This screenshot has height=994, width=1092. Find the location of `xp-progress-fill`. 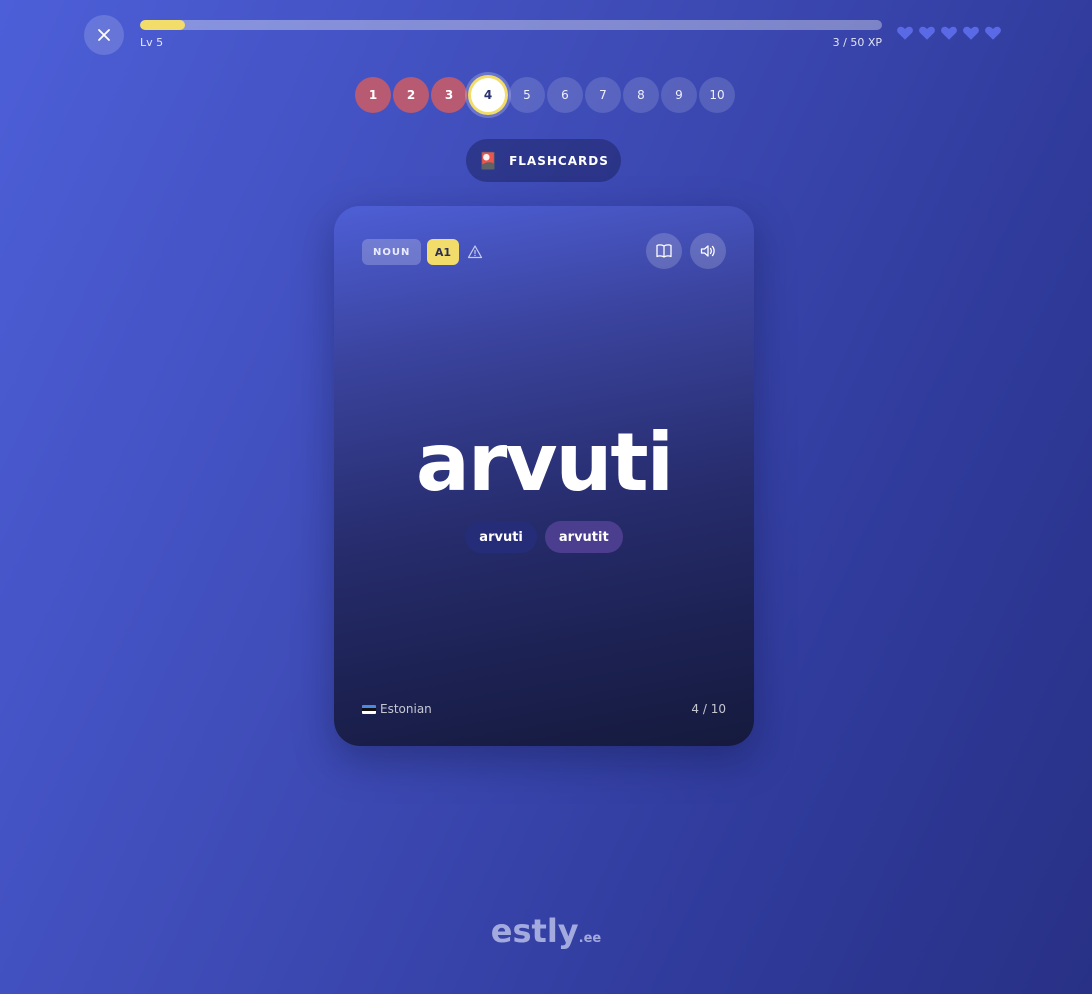

xp-progress-fill is located at coordinates (162, 25).